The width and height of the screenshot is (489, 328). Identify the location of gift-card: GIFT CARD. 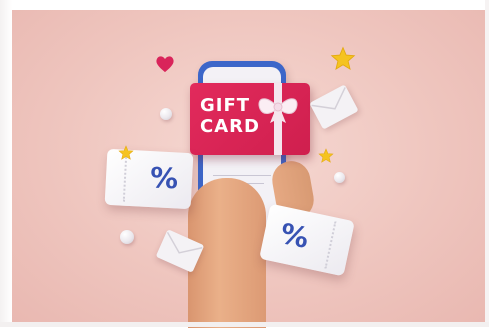
(250, 119).